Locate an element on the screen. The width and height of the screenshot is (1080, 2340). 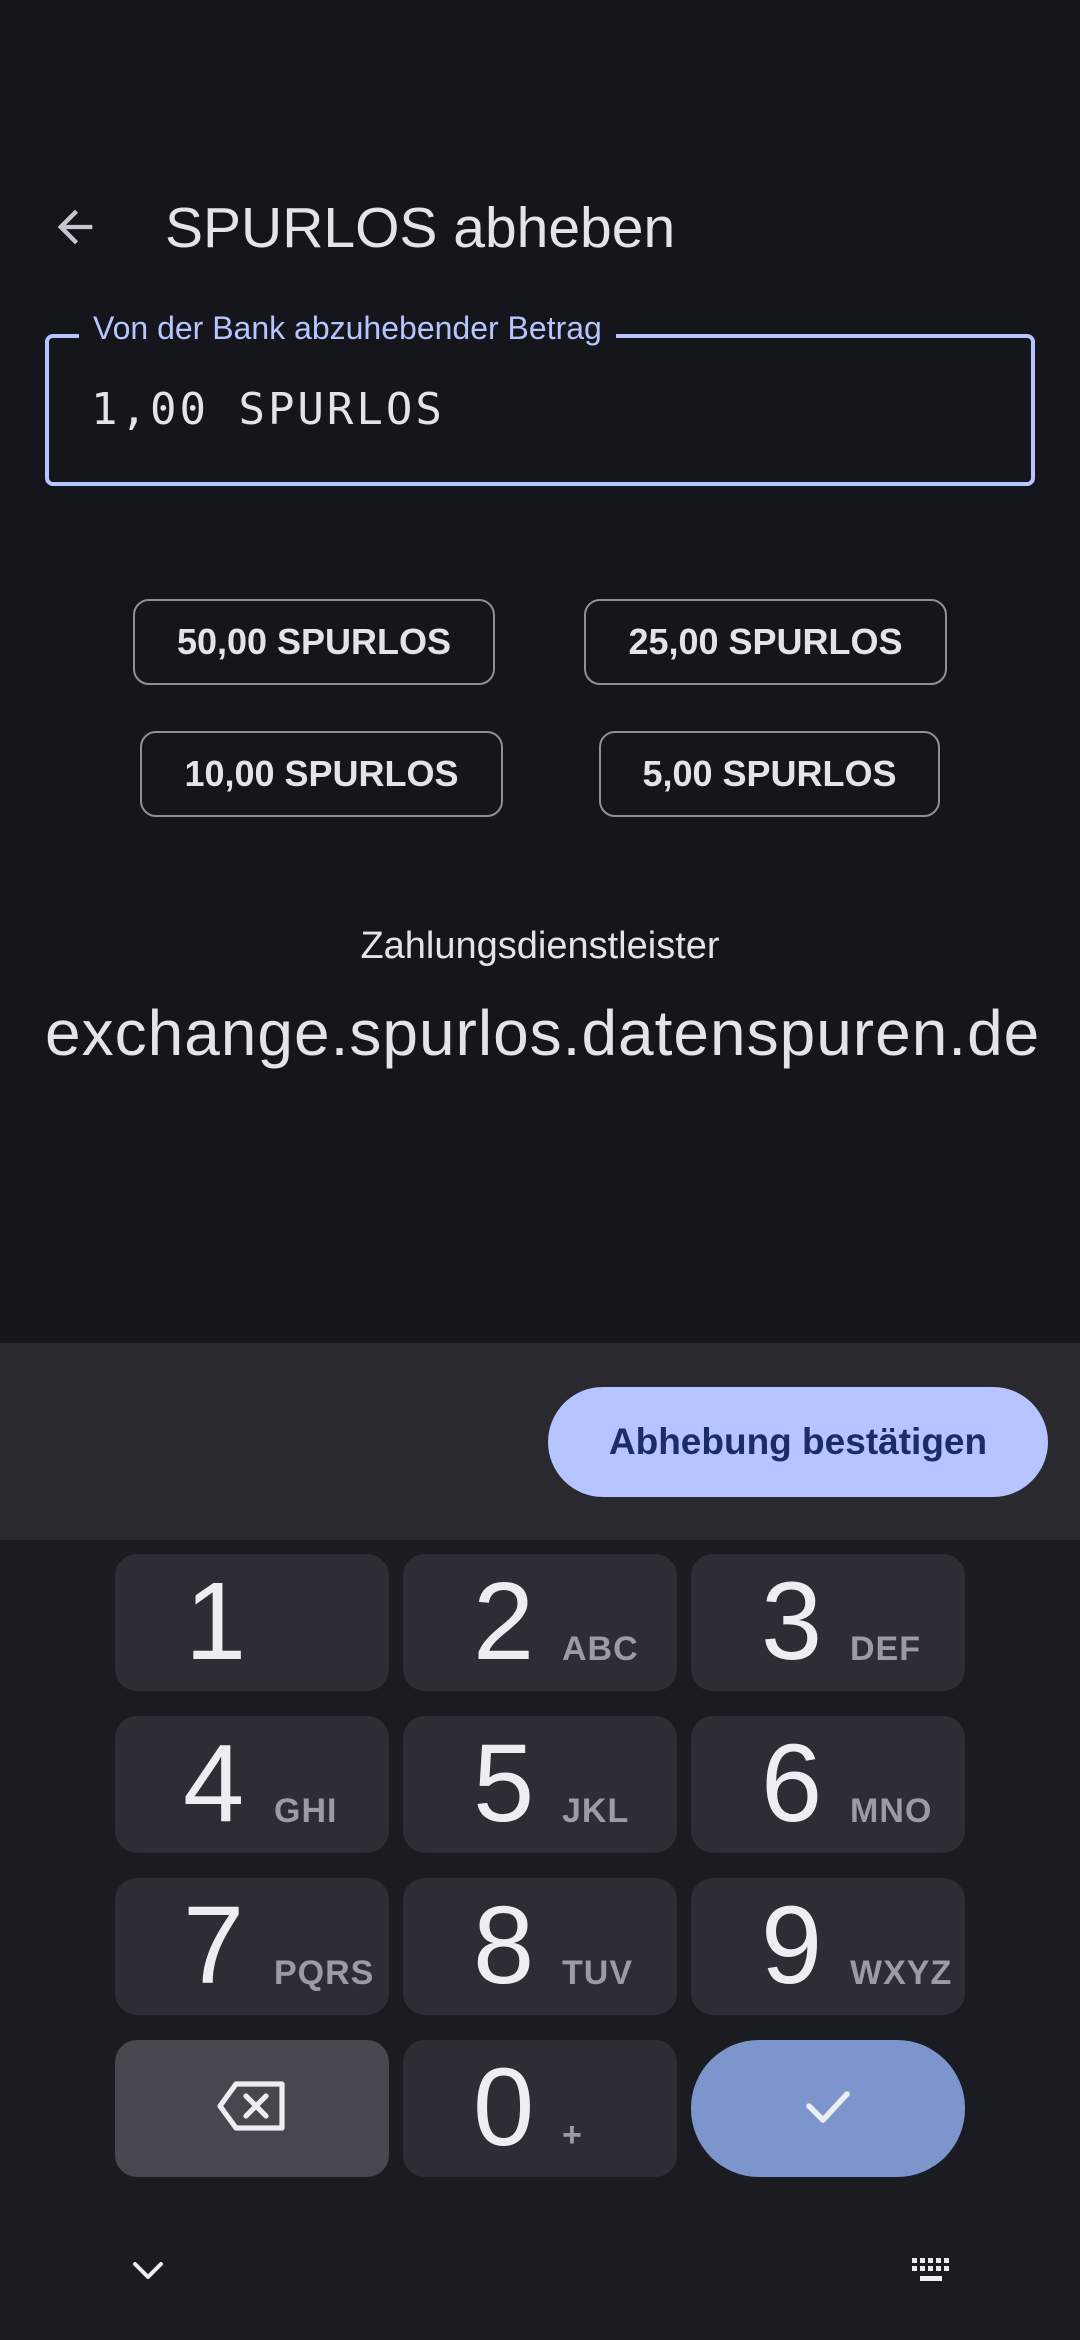
key-8: 8 TUV is located at coordinates (540, 1946).